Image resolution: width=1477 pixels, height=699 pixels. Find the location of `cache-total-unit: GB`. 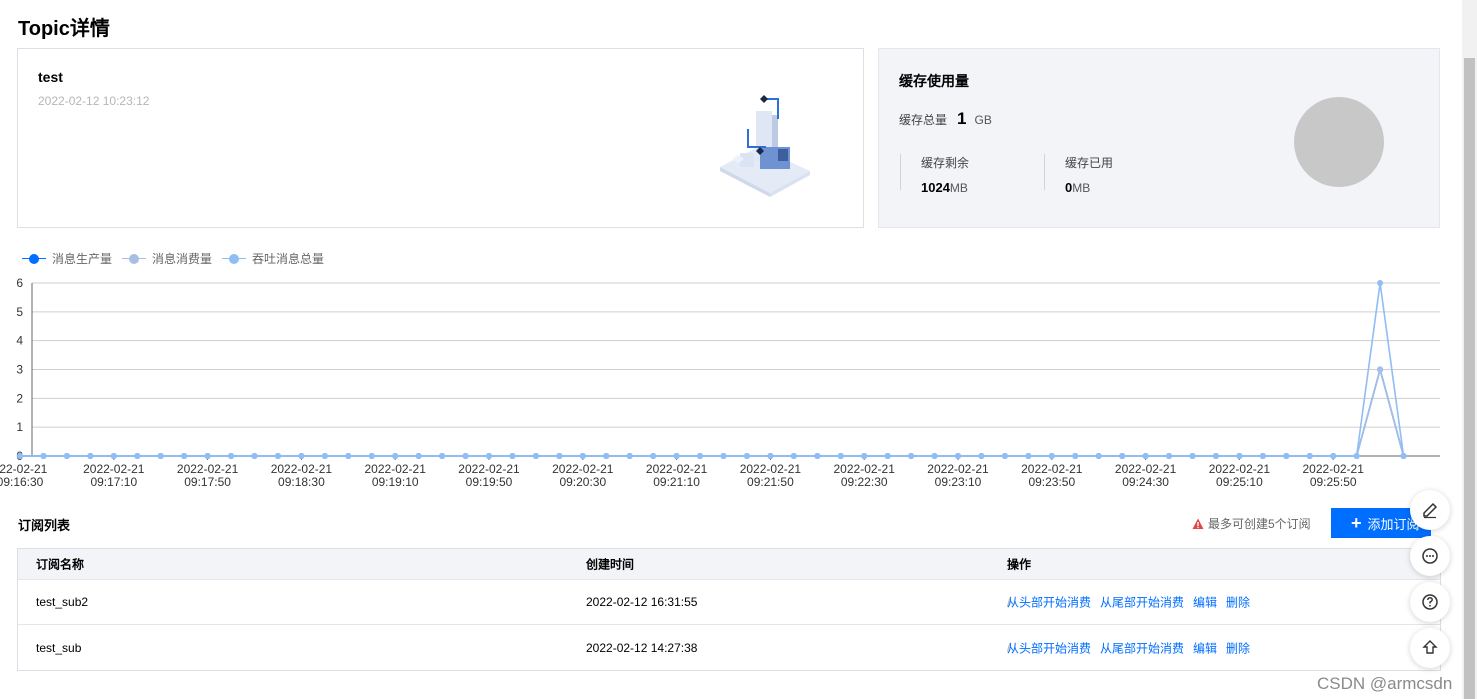

cache-total-unit: GB is located at coordinates (983, 120).